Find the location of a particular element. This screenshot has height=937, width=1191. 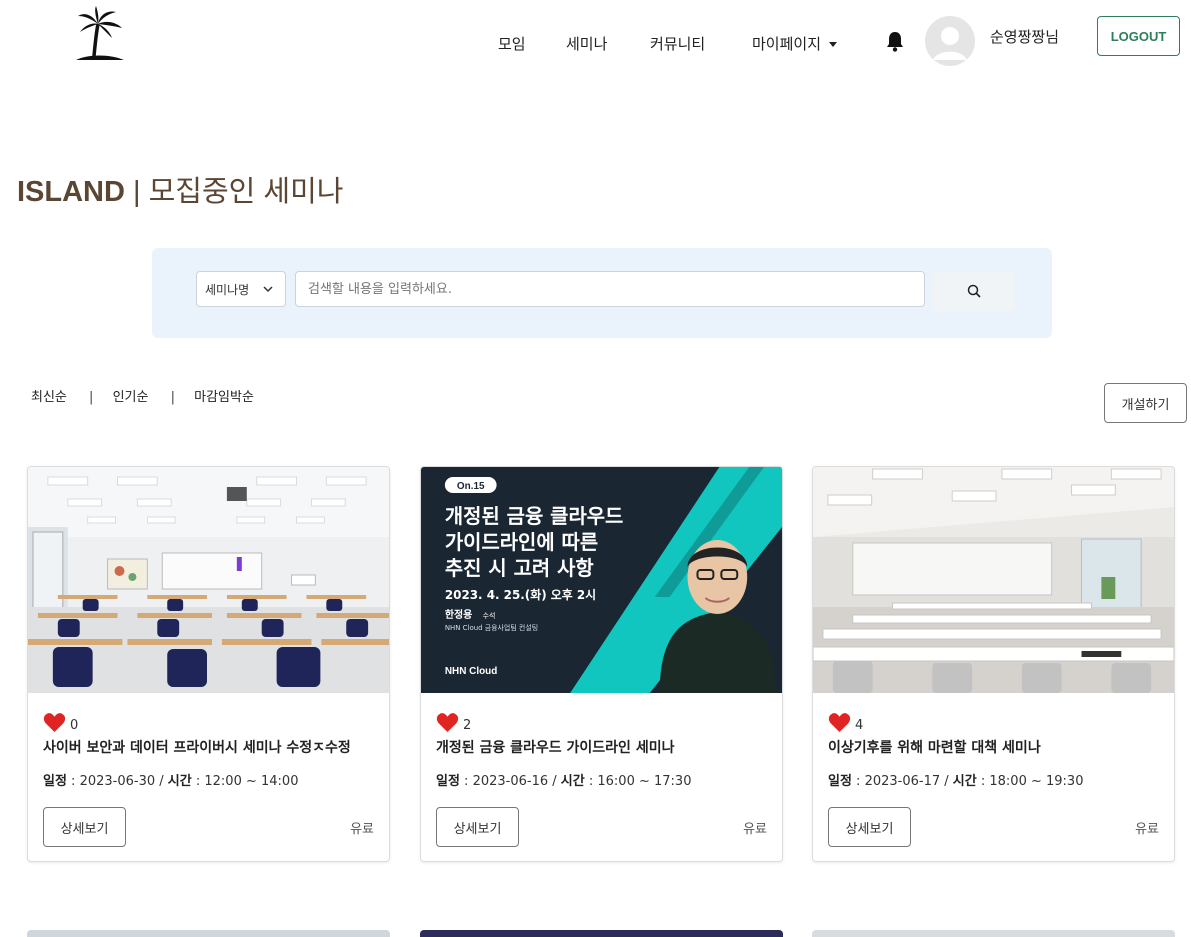

user-avatar-icon is located at coordinates (950, 41).